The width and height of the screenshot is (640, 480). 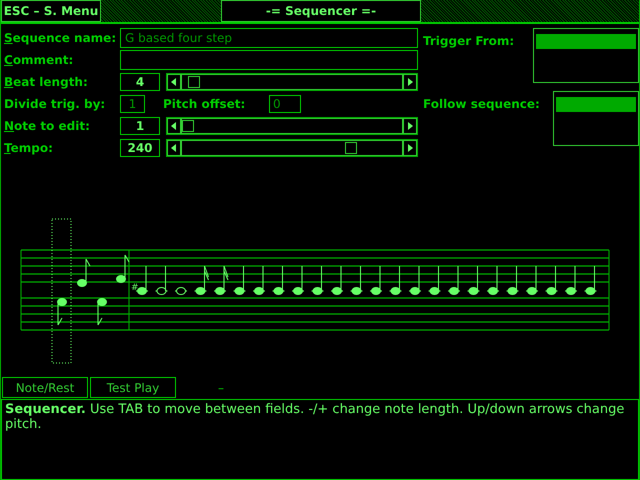 What do you see at coordinates (269, 38) in the screenshot?
I see `input-field: G based four step` at bounding box center [269, 38].